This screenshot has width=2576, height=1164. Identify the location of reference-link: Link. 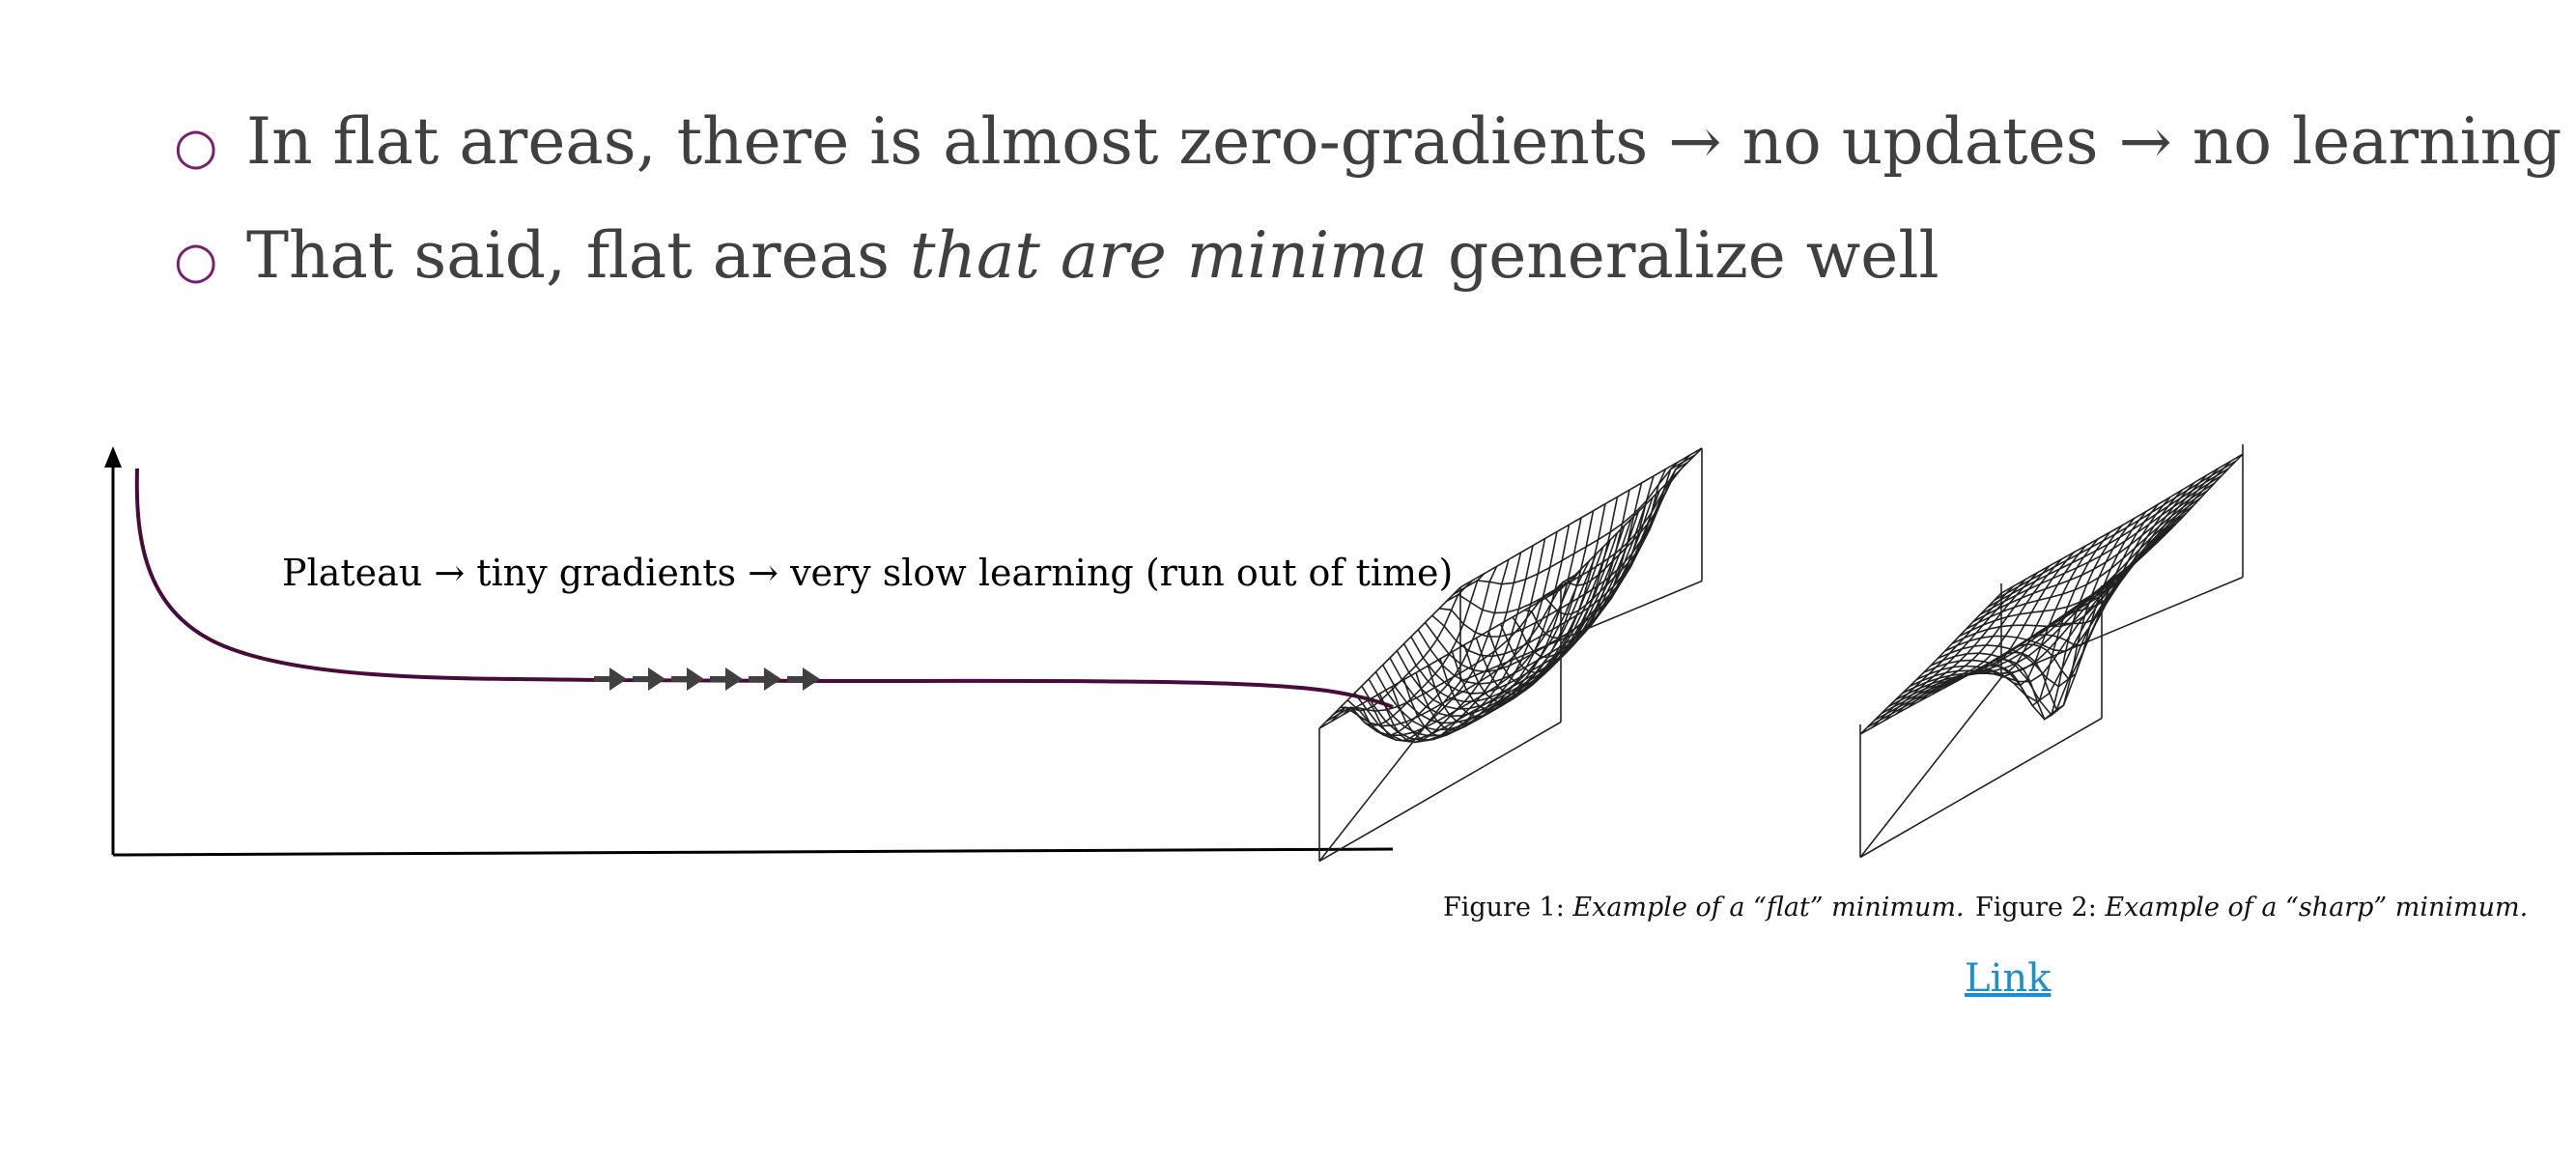
(2008, 979).